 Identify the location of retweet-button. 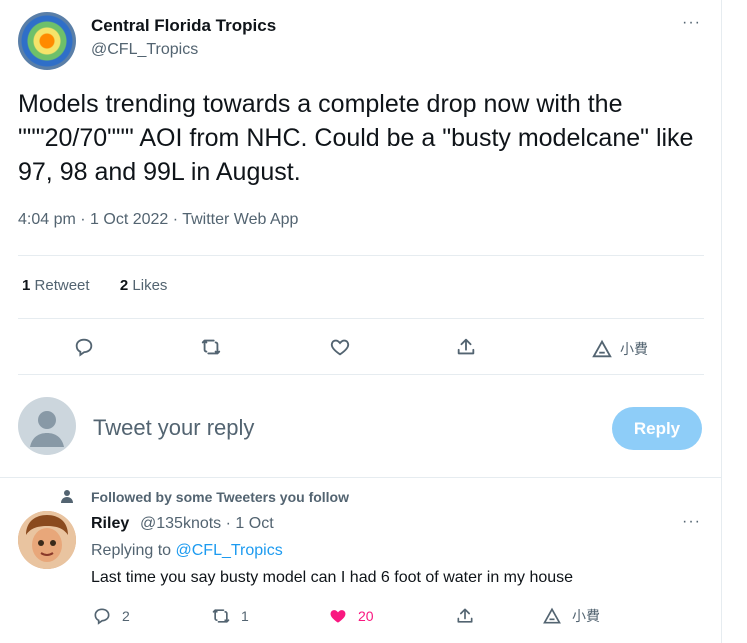
(211, 347).